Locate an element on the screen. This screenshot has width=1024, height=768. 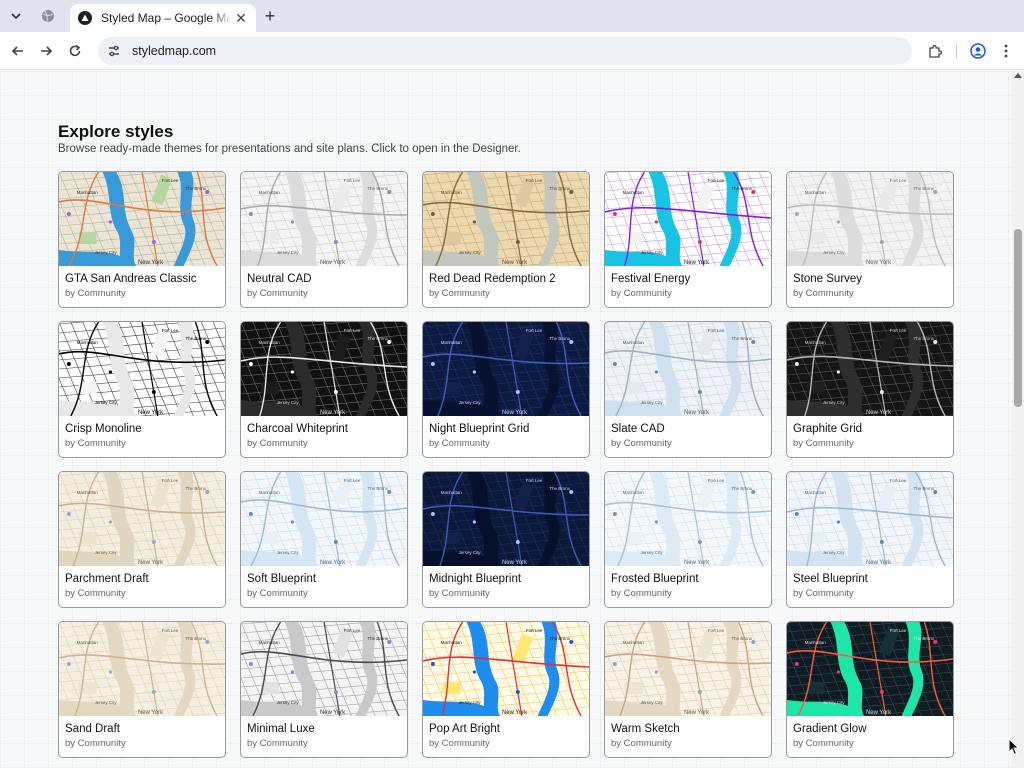
extensions-button is located at coordinates (935, 51).